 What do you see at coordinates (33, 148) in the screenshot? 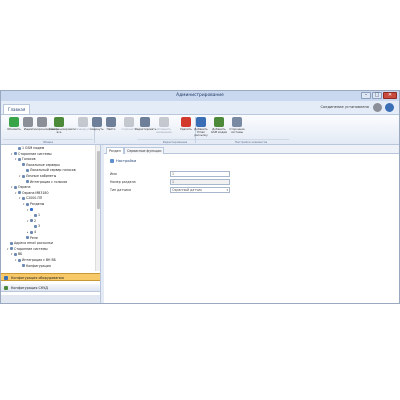
I see `tree-node-label: 1 GSM модем` at bounding box center [33, 148].